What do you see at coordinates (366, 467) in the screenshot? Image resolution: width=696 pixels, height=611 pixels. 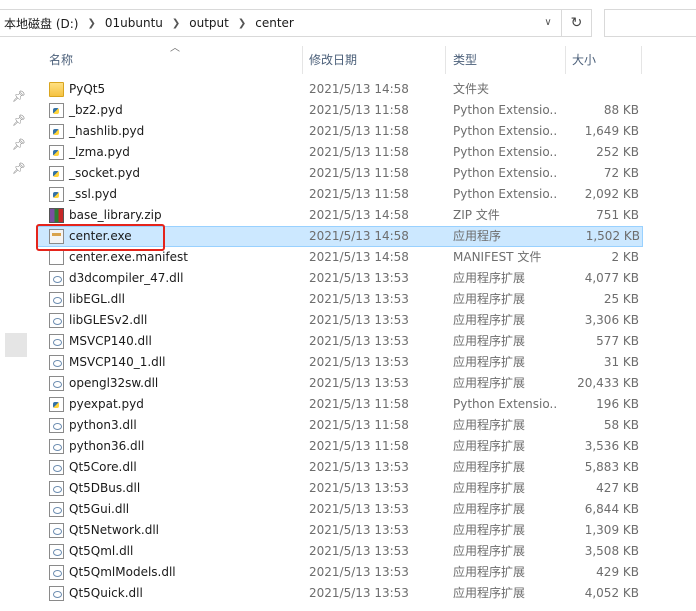 I see `file-row: Qt5Core.dll 2021/5/13 13:53 应用程序扩展 5,883 KB` at bounding box center [366, 467].